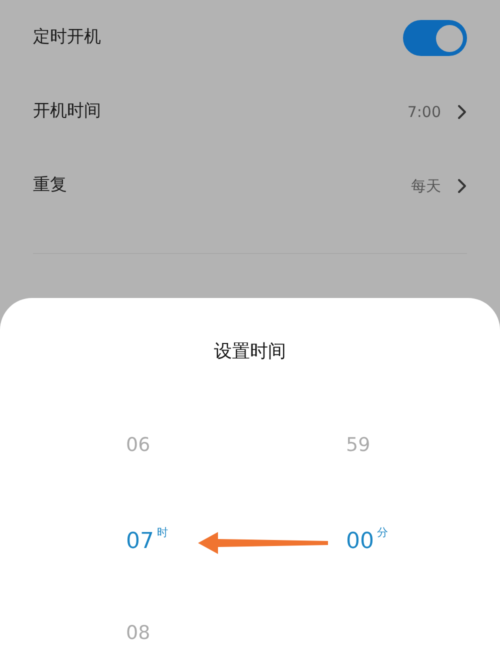 The height and width of the screenshot is (666, 500). What do you see at coordinates (67, 38) in the screenshot?
I see `setting-label: 定时开机` at bounding box center [67, 38].